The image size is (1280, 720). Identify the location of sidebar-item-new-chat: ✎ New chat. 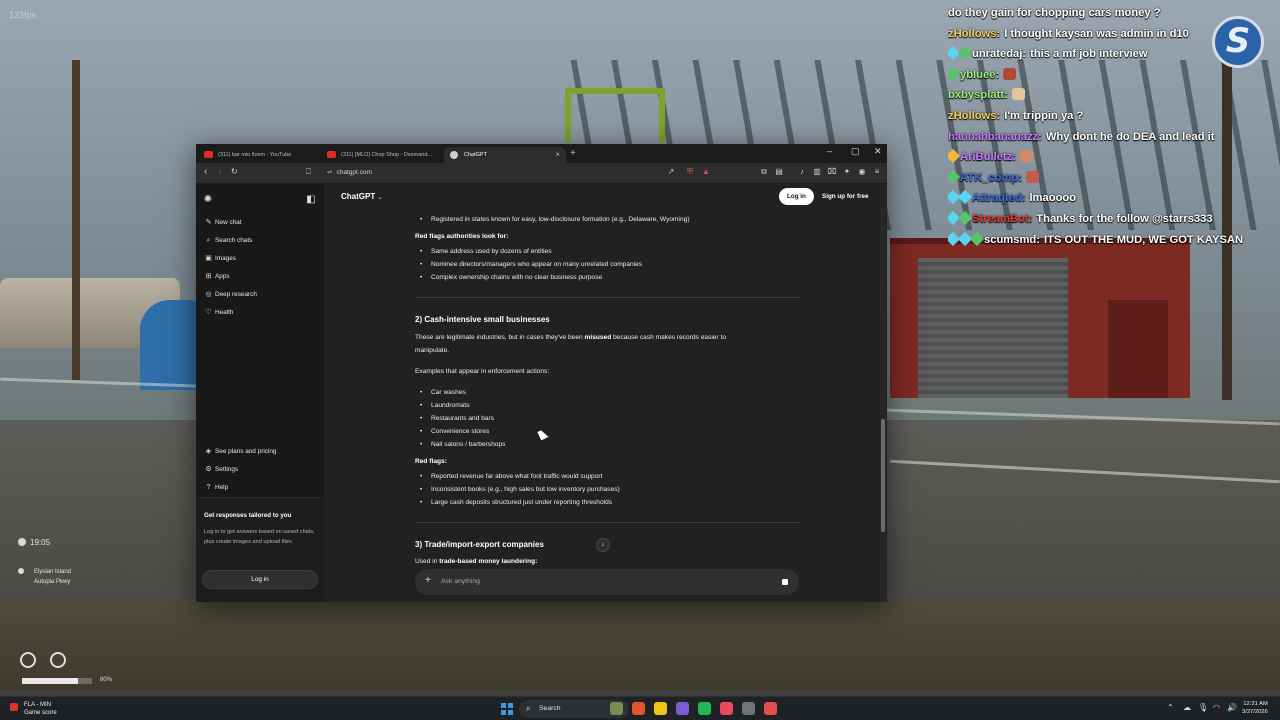
(260, 223).